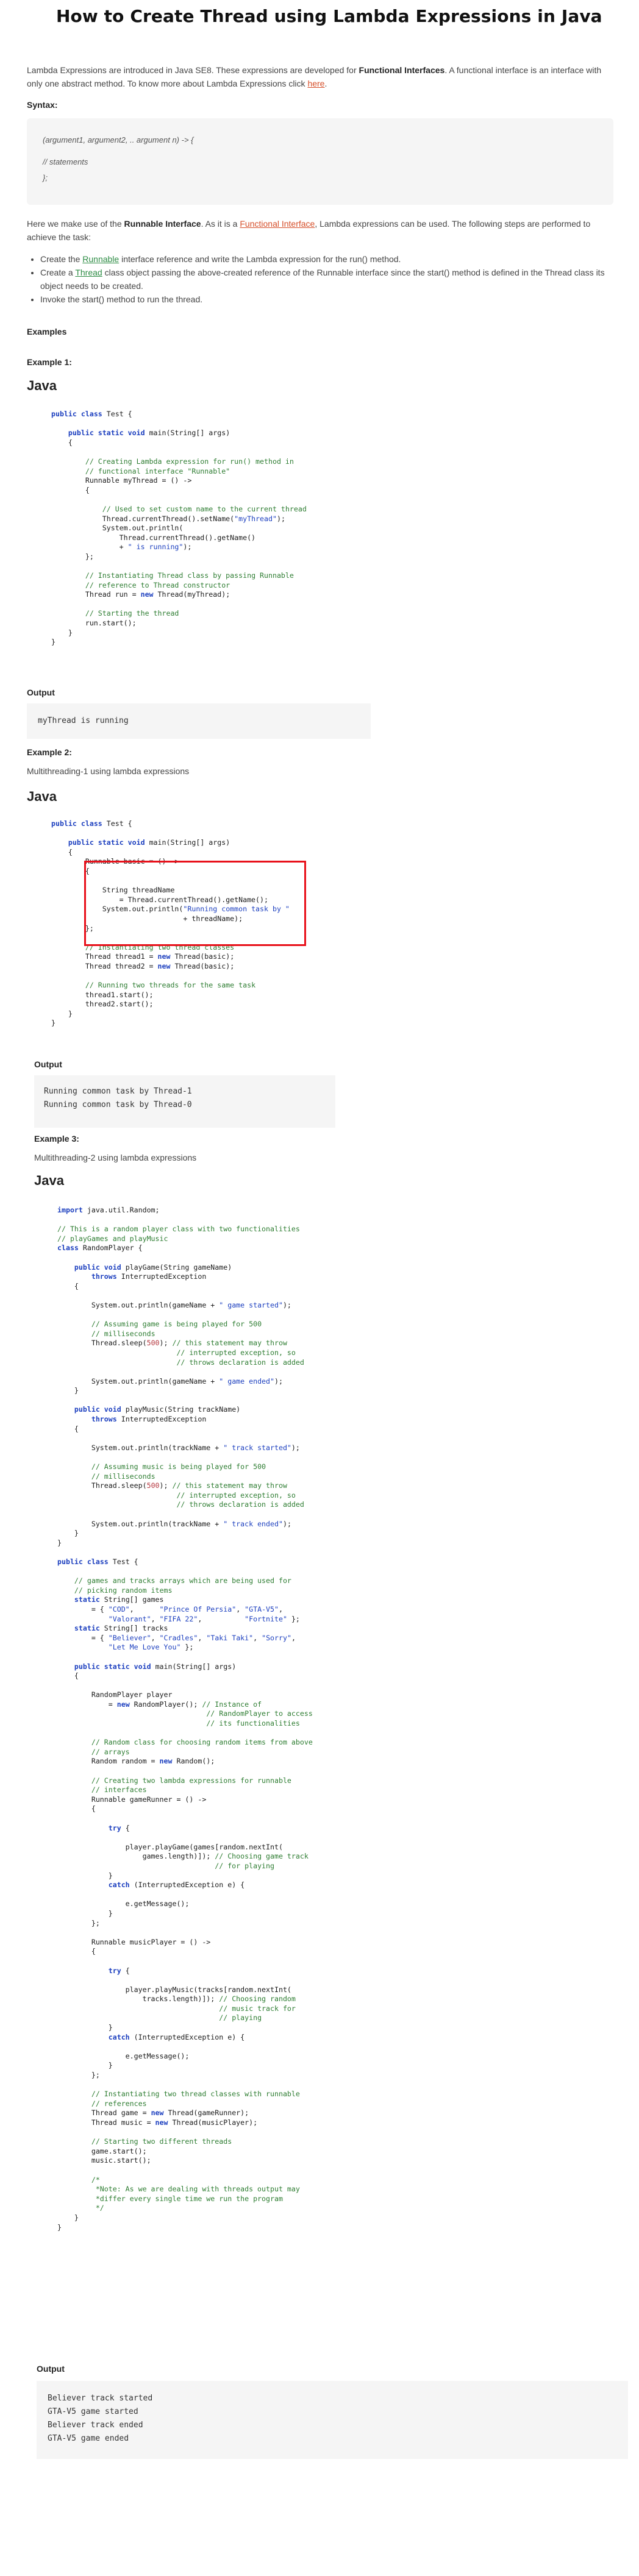 The width and height of the screenshot is (639, 2576). What do you see at coordinates (277, 224) in the screenshot?
I see `functional-interface-link: Functional Interface` at bounding box center [277, 224].